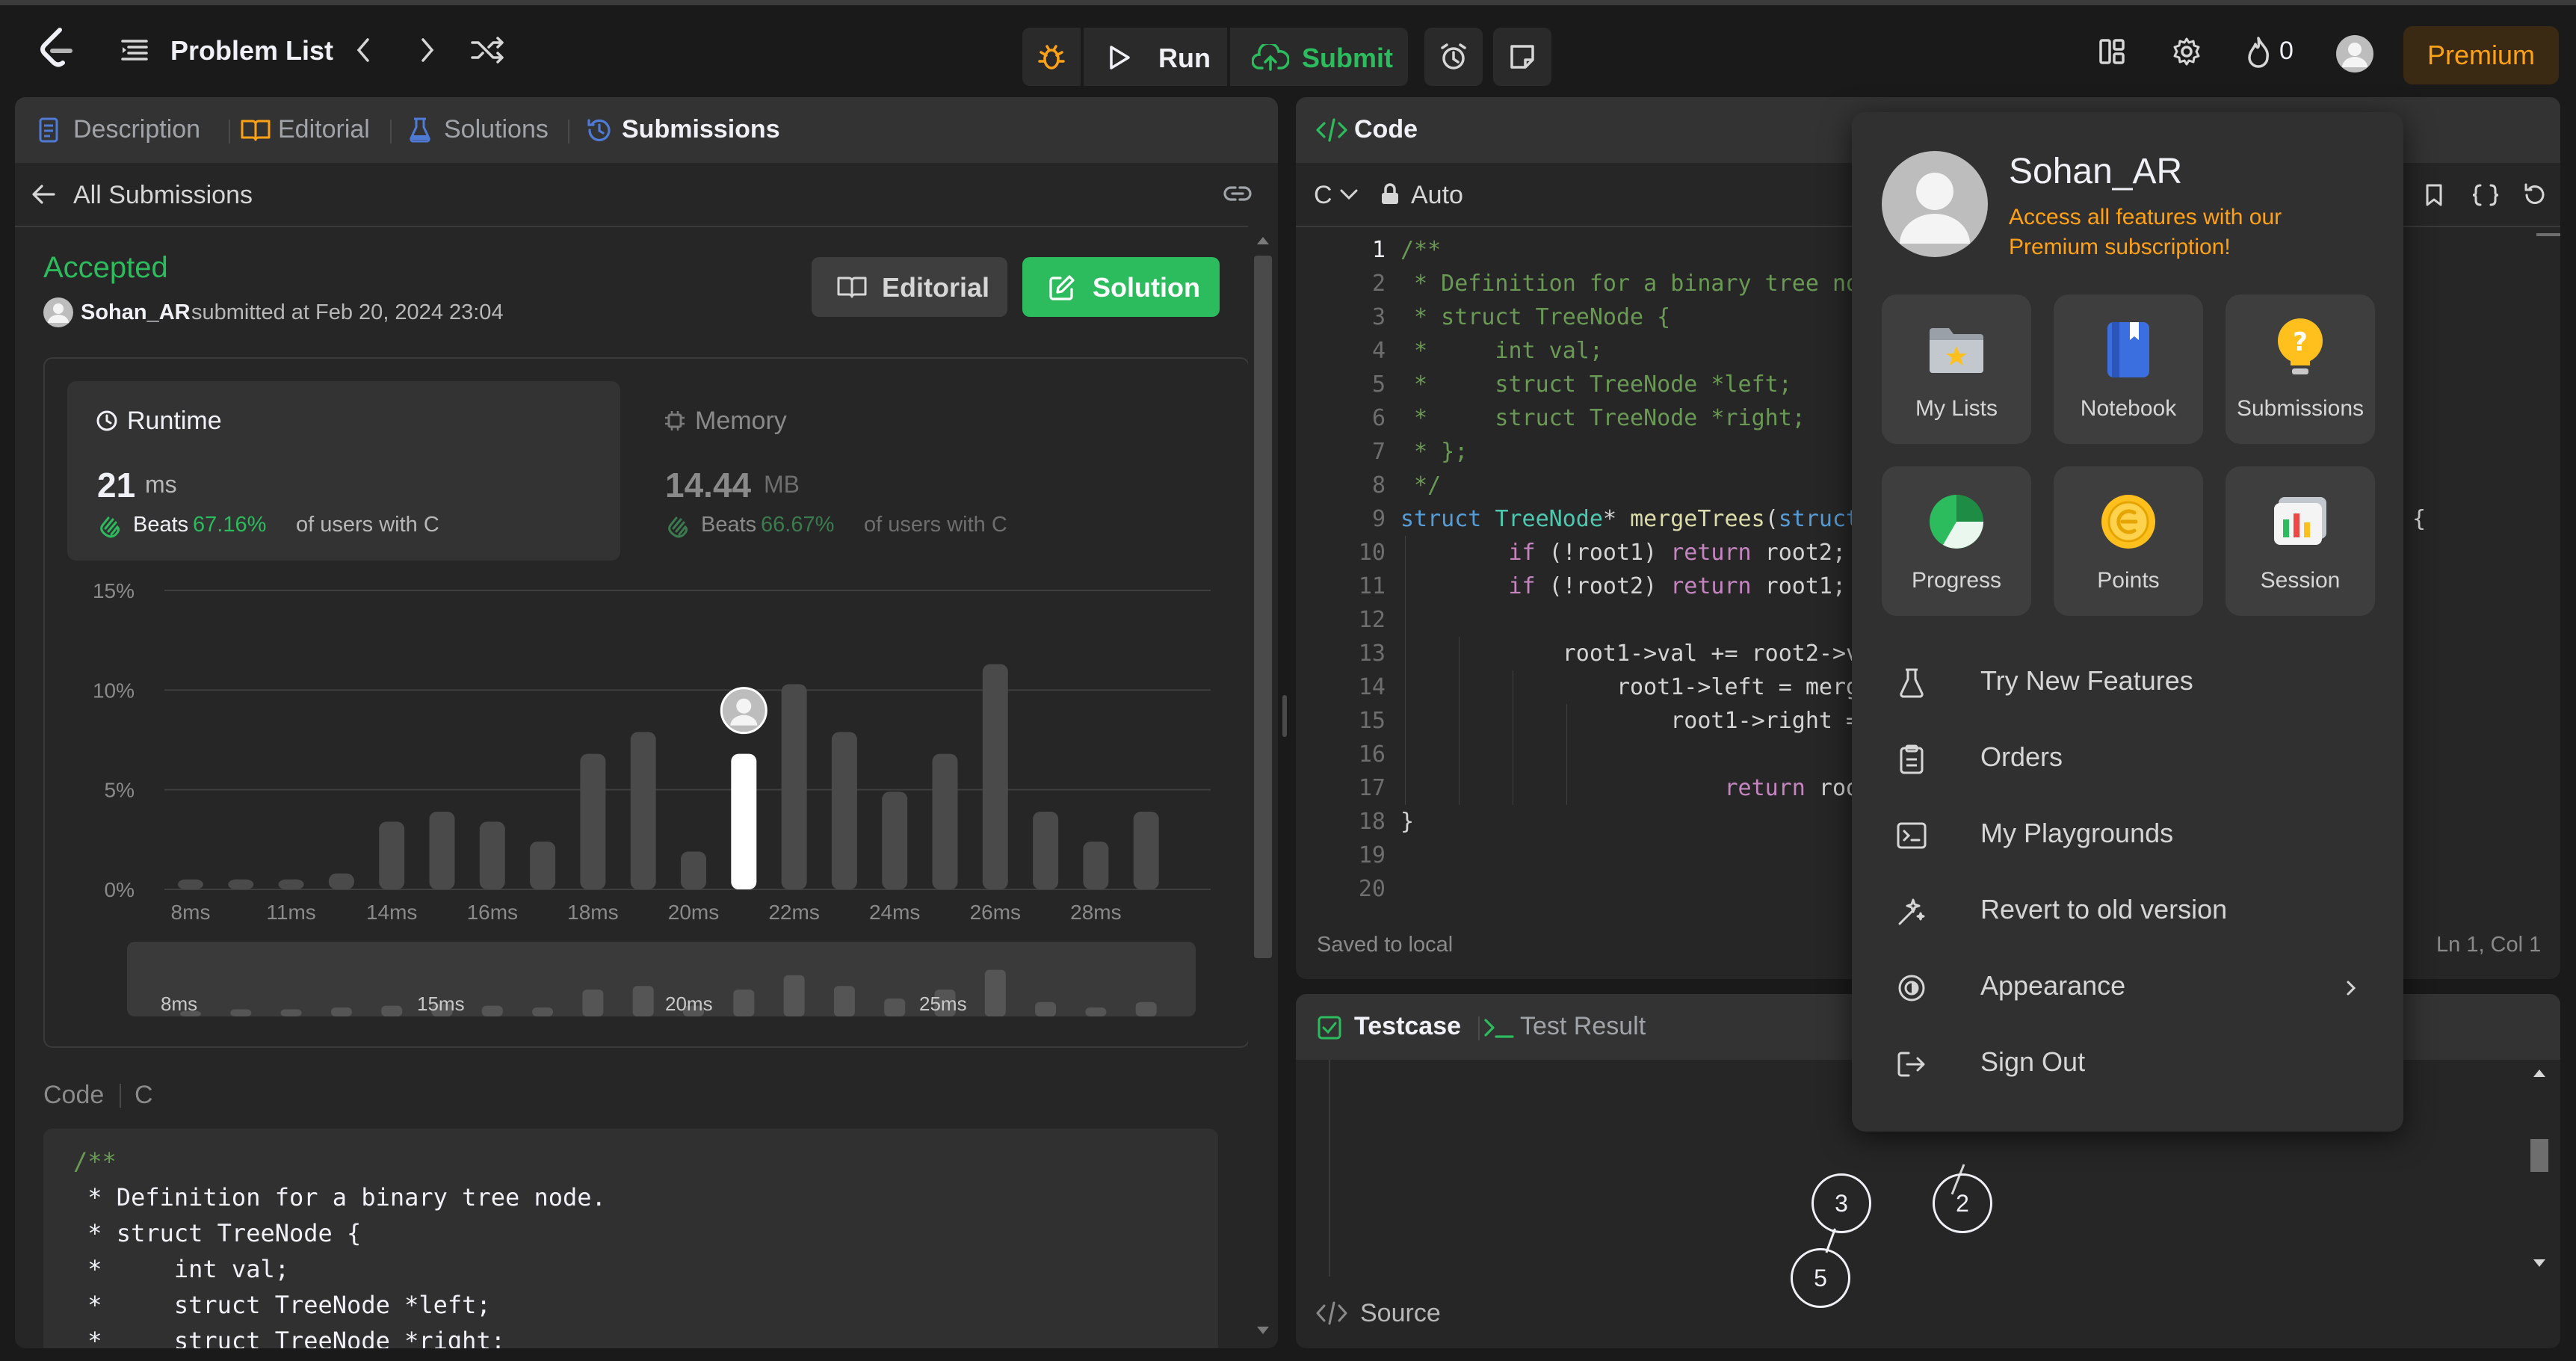 Image resolution: width=2576 pixels, height=1361 pixels. What do you see at coordinates (2186, 51) in the screenshot?
I see `settings-gear-icon` at bounding box center [2186, 51].